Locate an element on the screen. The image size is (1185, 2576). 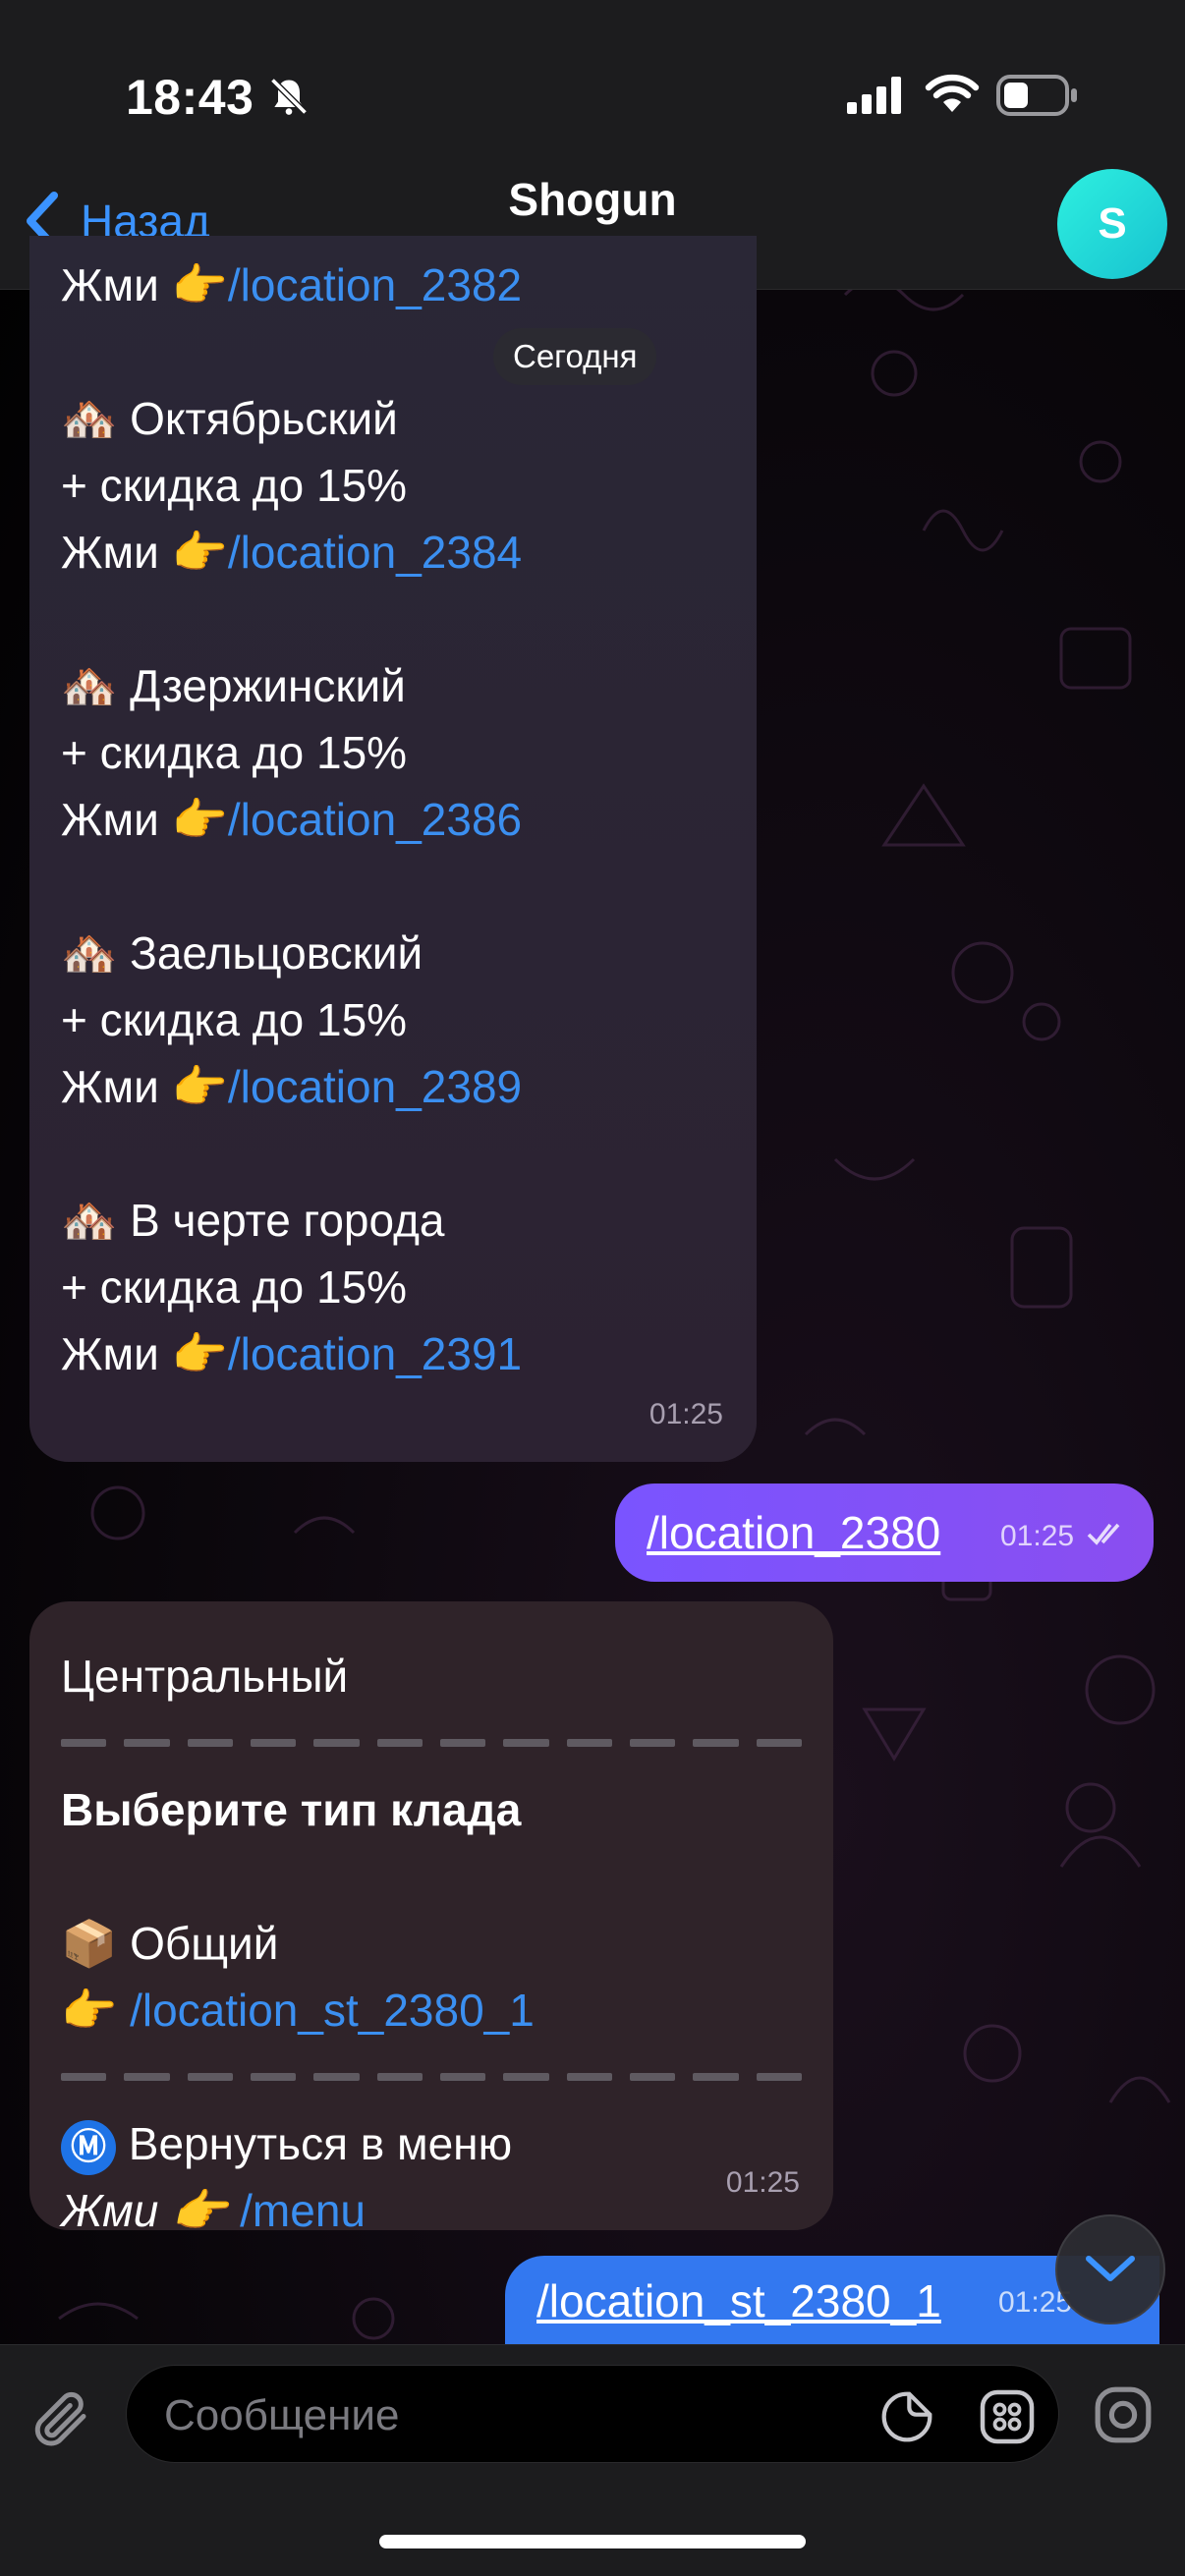
wifi-icon is located at coordinates (953, 93).